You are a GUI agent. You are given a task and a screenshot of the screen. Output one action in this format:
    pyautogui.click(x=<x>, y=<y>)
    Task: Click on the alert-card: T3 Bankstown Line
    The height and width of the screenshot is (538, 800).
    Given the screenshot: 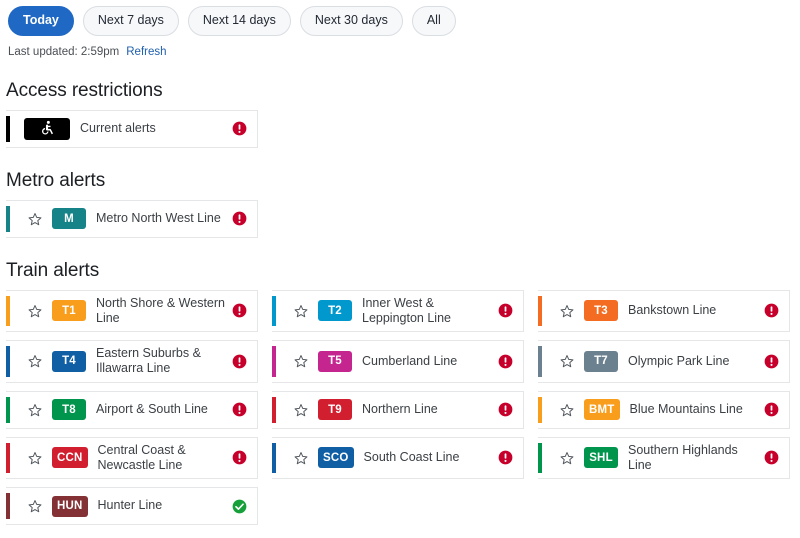 What is the action you would take?
    pyautogui.click(x=664, y=310)
    